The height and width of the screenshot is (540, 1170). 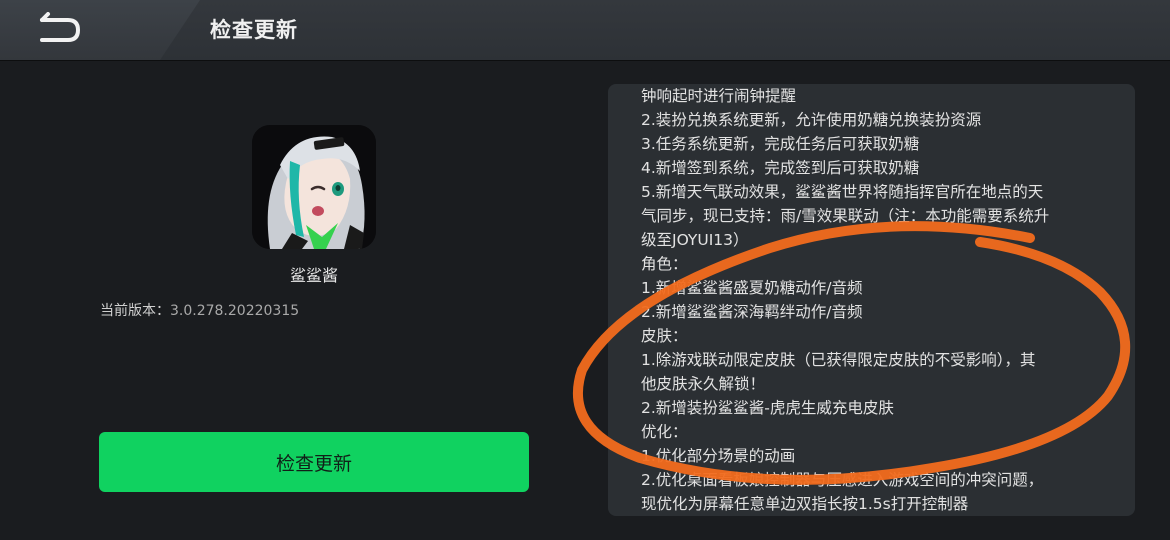 I want to click on changelog-line: 钟响起时进行闹钟提醒, so click(x=719, y=96).